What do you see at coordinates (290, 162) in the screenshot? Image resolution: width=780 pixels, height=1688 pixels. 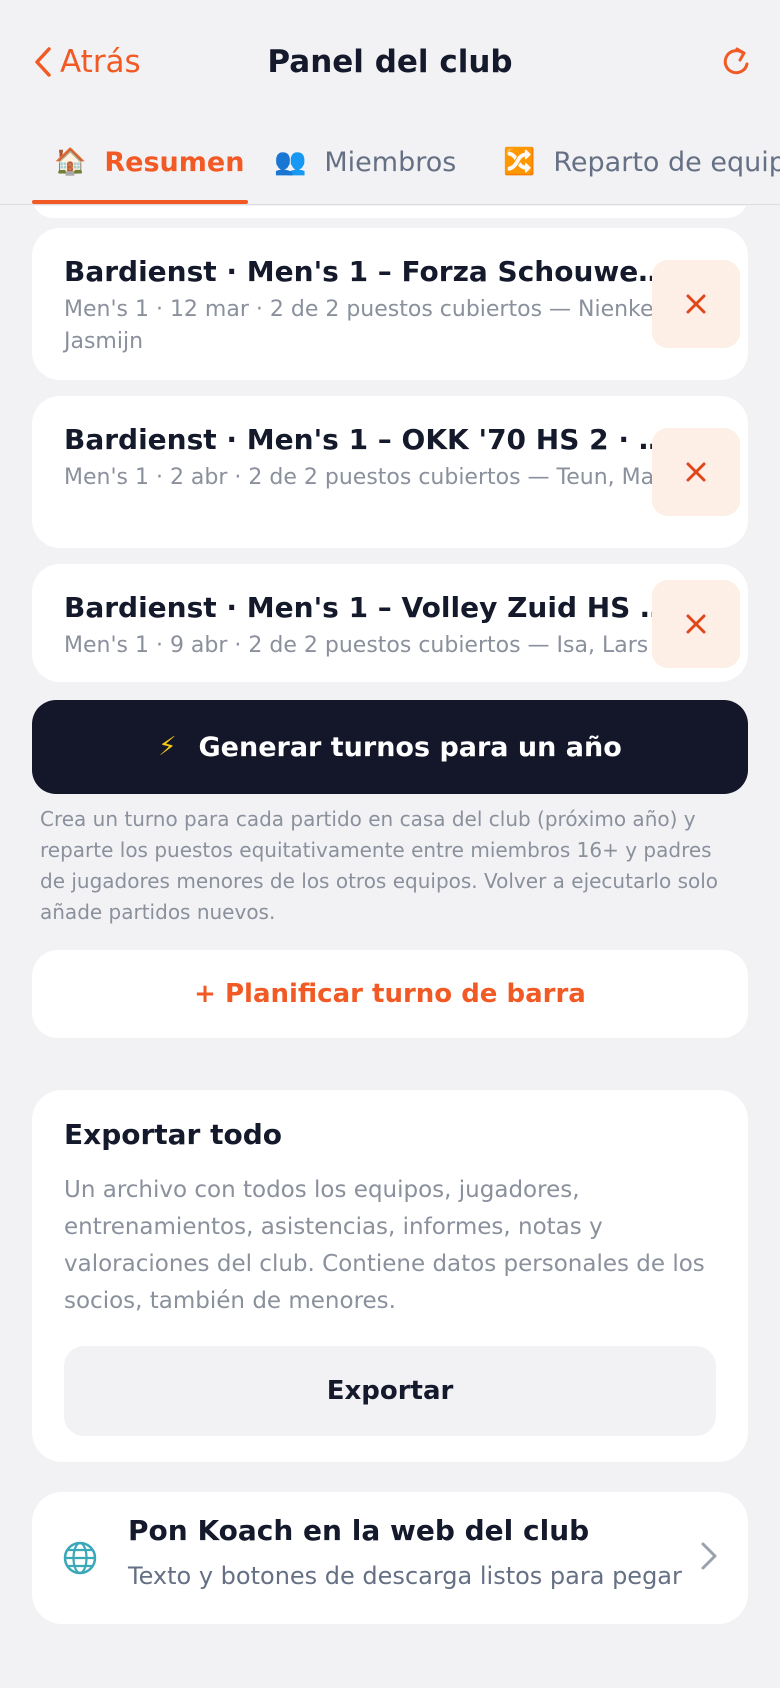 I see `people-icon: 👥` at bounding box center [290, 162].